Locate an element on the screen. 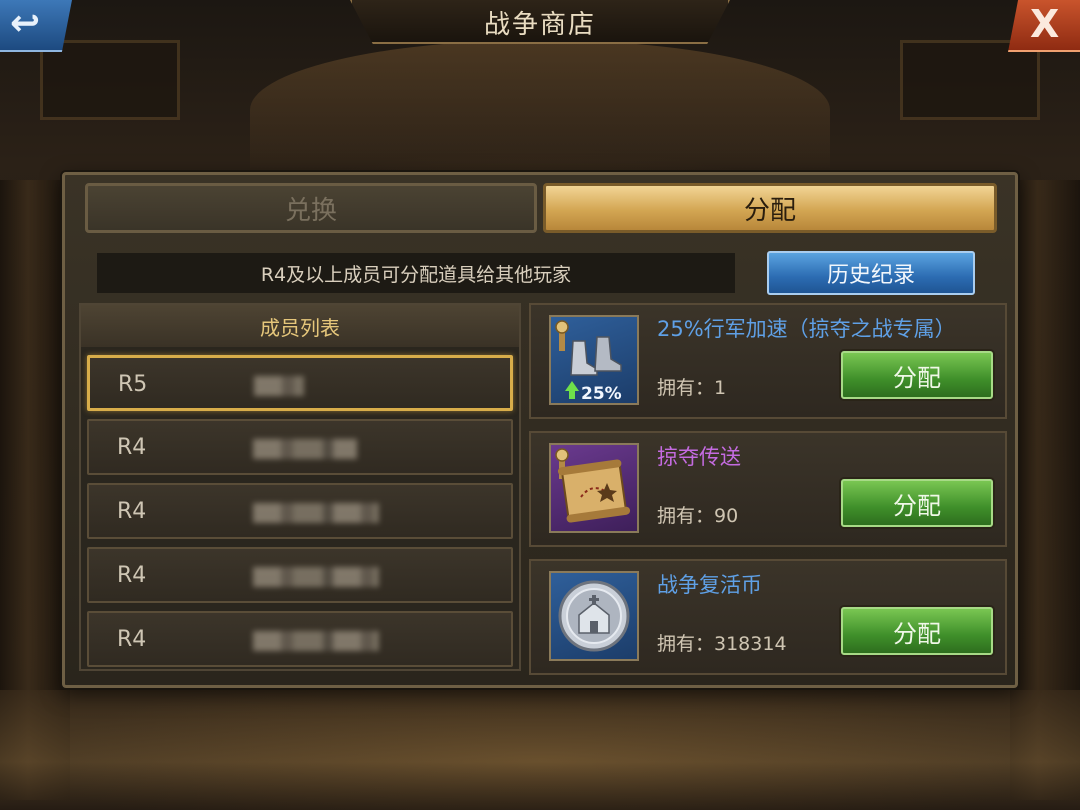  item-owned-count: 拥有：318314 is located at coordinates (722, 644).